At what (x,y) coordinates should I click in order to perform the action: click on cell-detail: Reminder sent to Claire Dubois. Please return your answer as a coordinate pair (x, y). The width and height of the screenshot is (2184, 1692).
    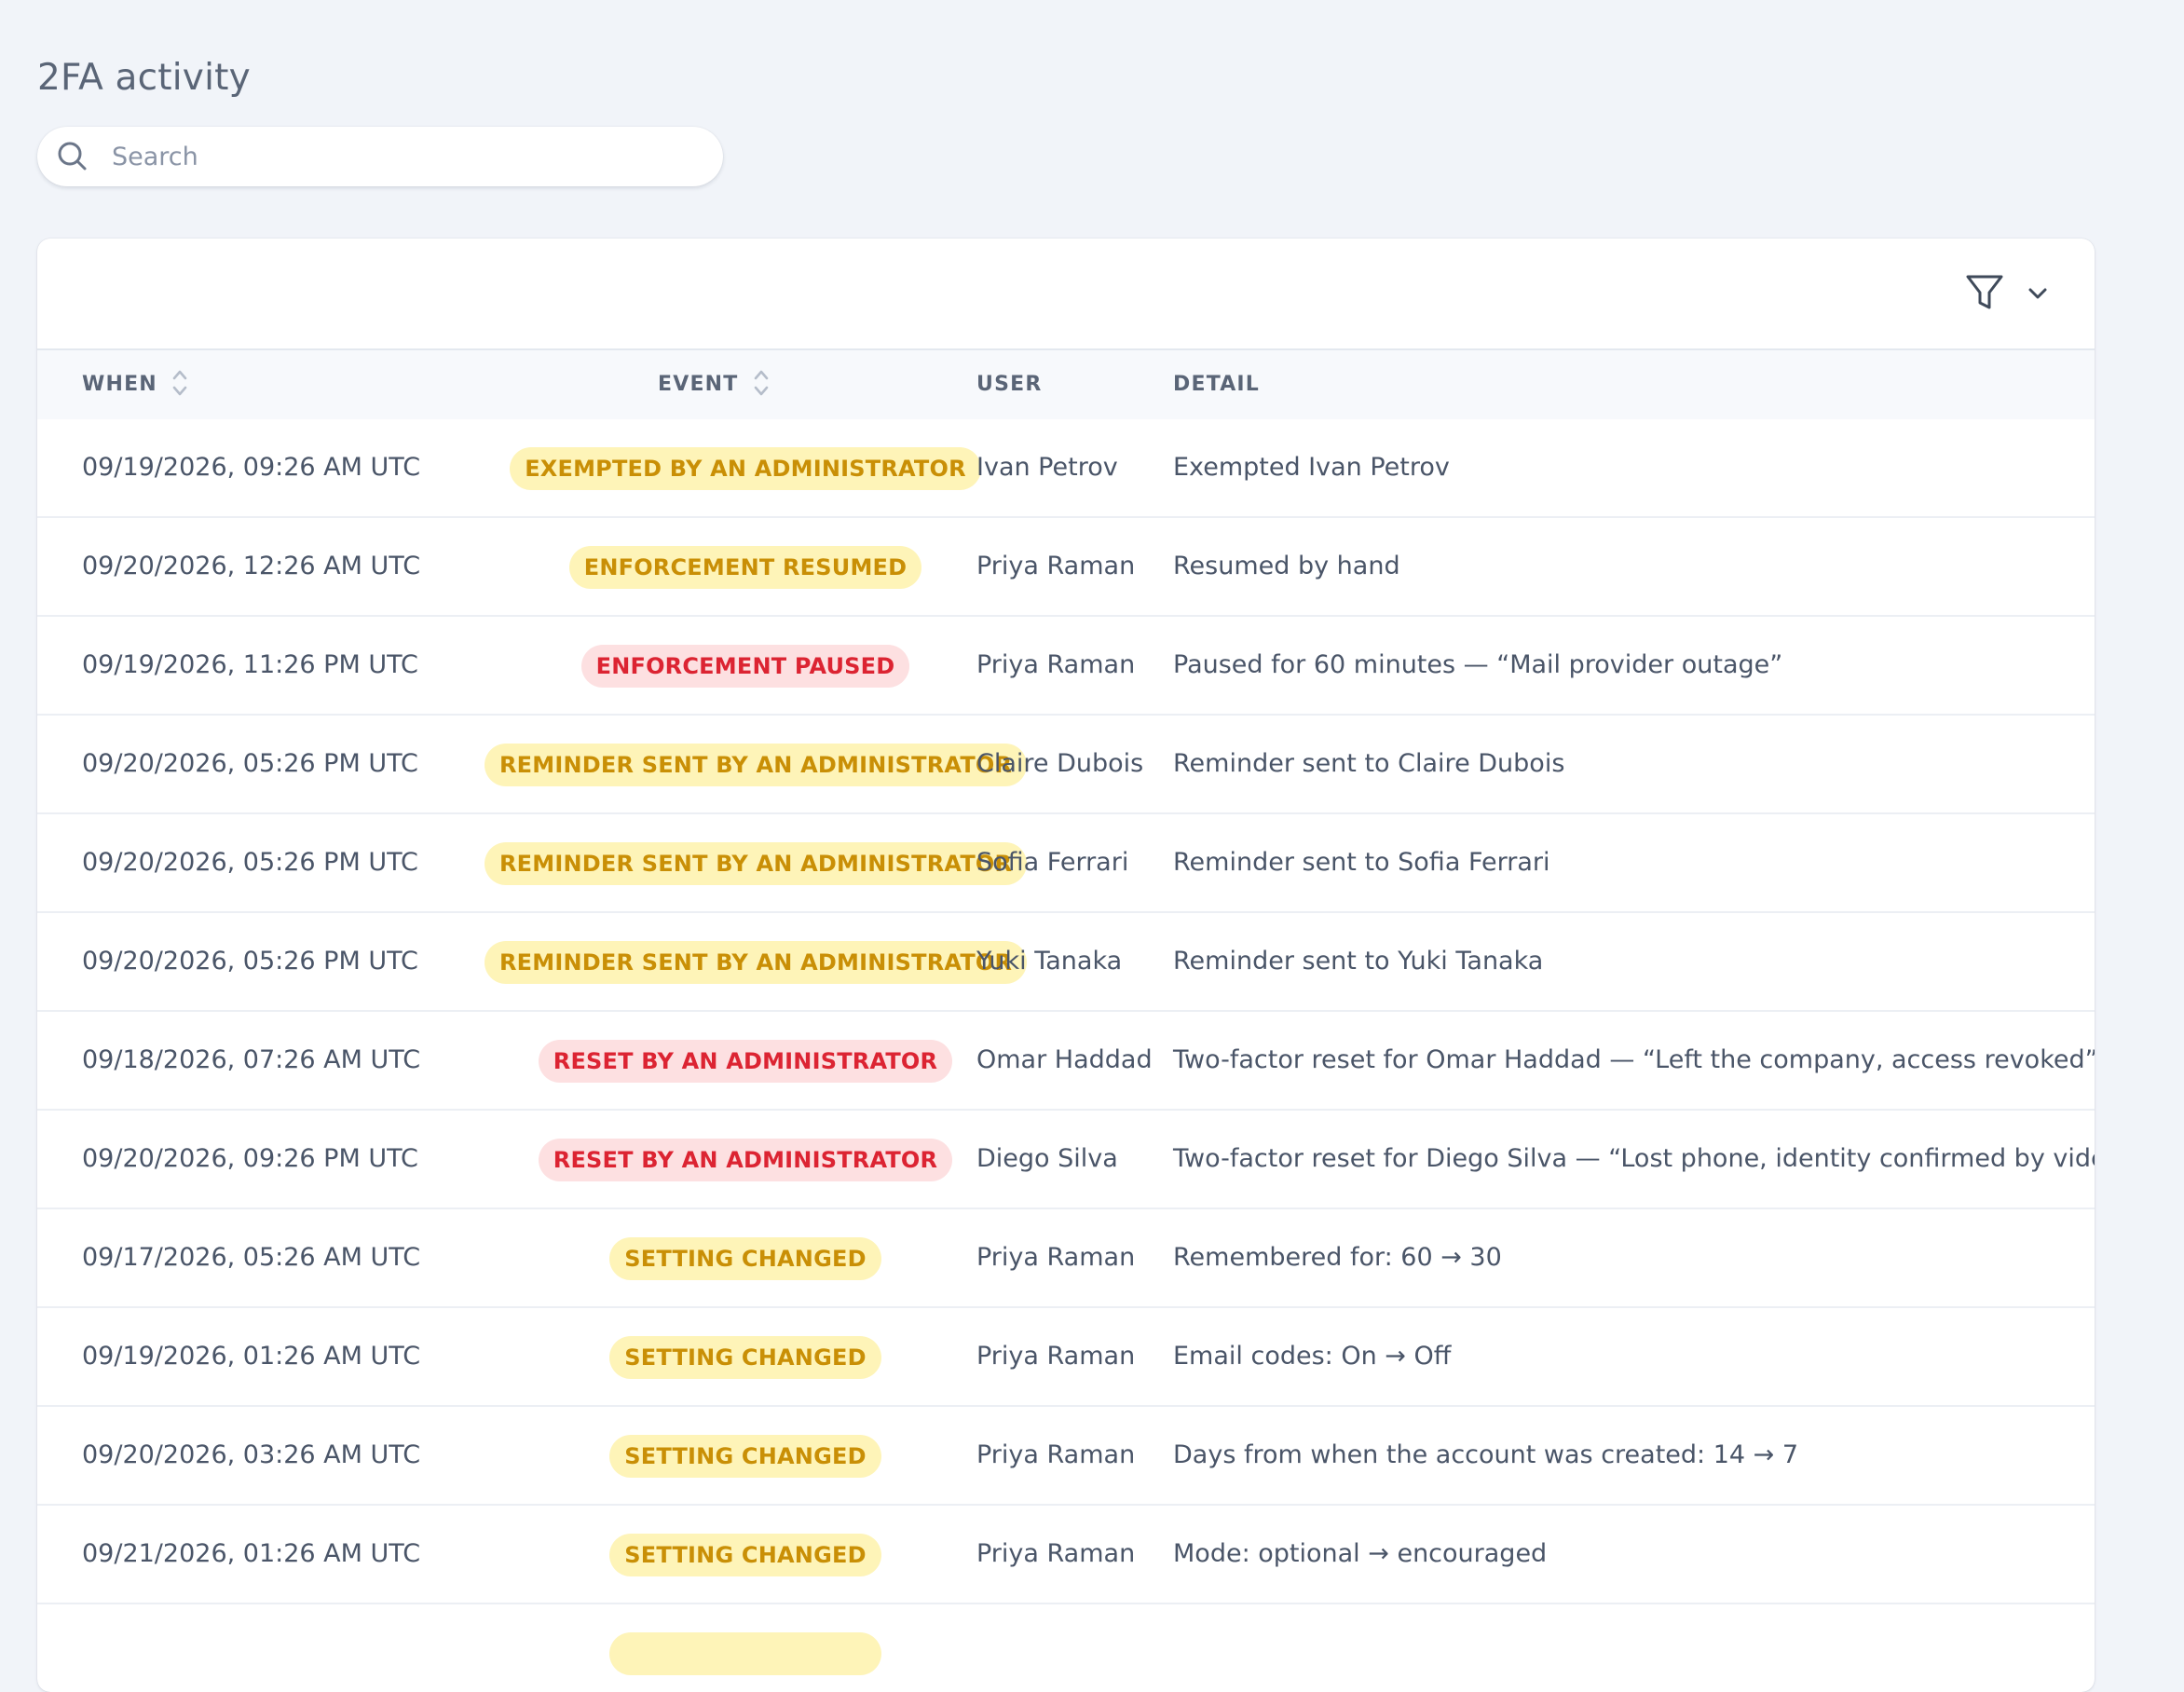
    Looking at the image, I should click on (1369, 763).